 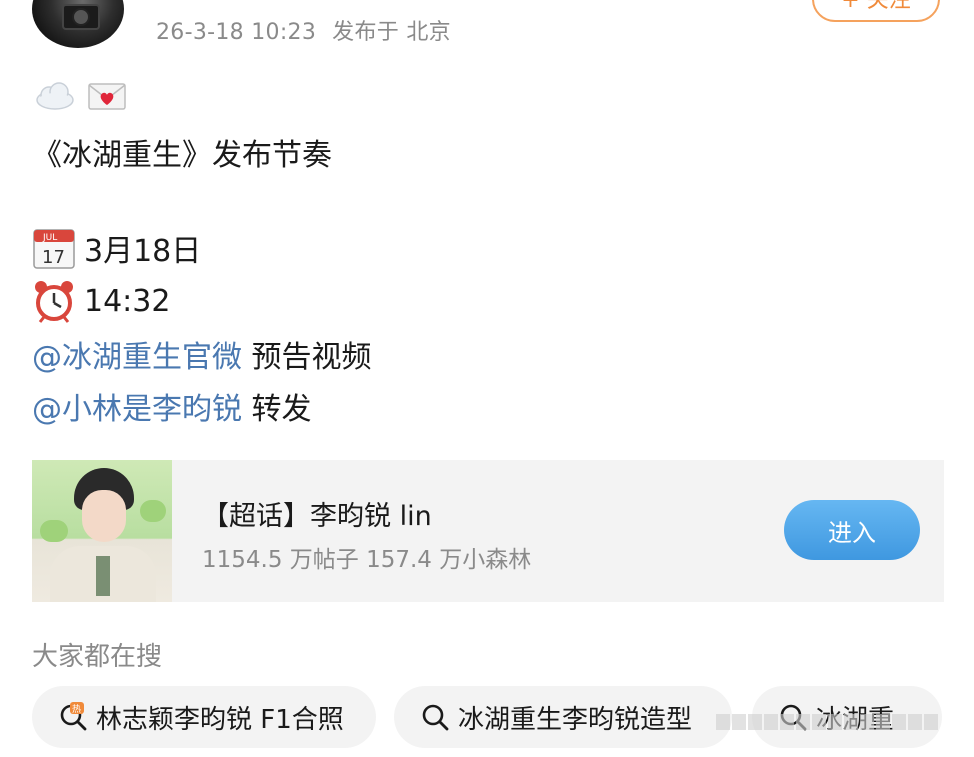 What do you see at coordinates (391, 32) in the screenshot?
I see `post-location: 发布于 北京` at bounding box center [391, 32].